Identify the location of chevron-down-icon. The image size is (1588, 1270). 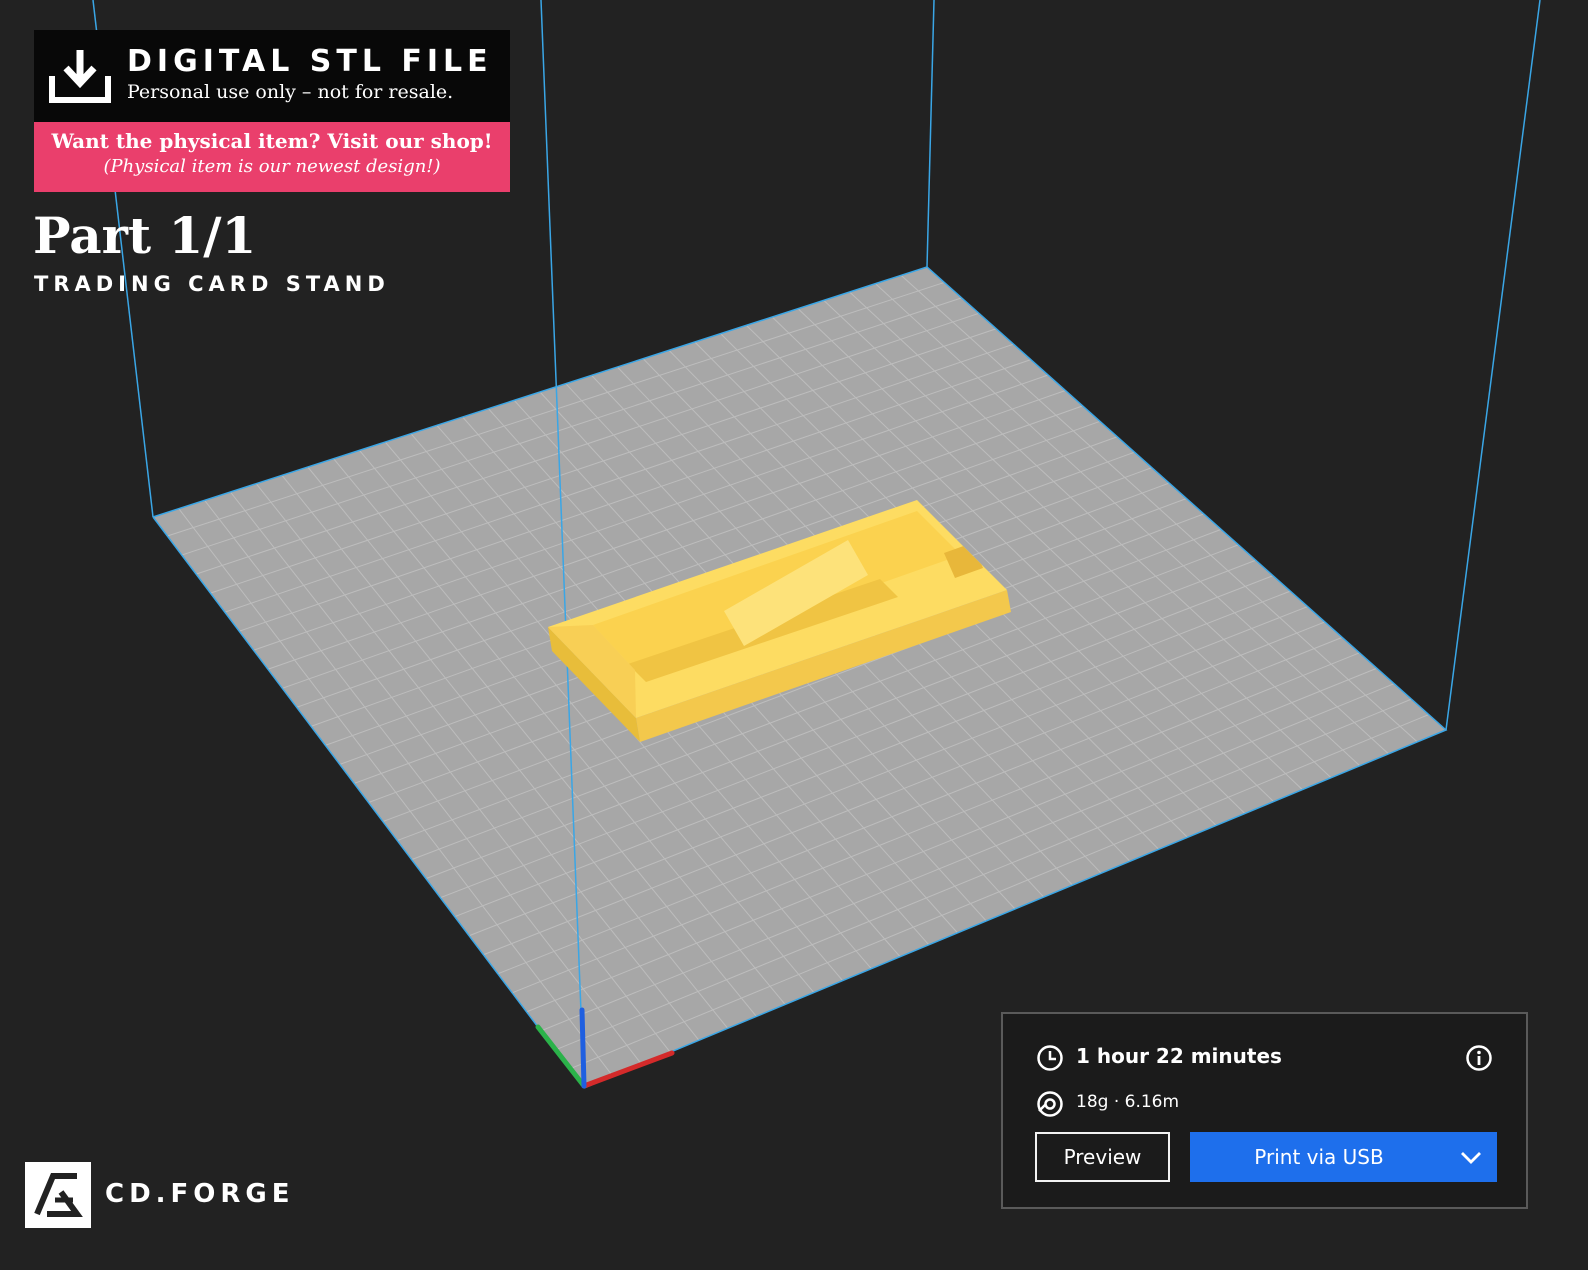
(1471, 1157).